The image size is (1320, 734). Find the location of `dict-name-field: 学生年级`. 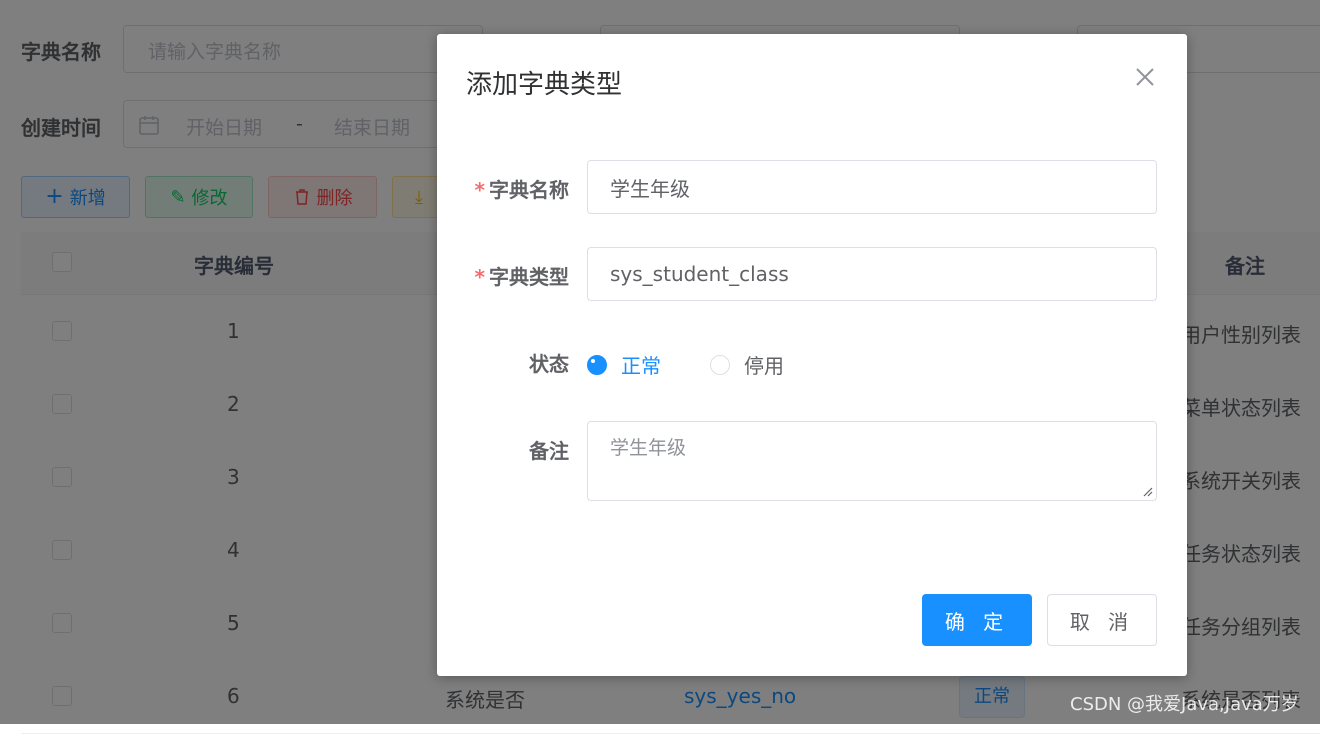

dict-name-field: 学生年级 is located at coordinates (872, 187).